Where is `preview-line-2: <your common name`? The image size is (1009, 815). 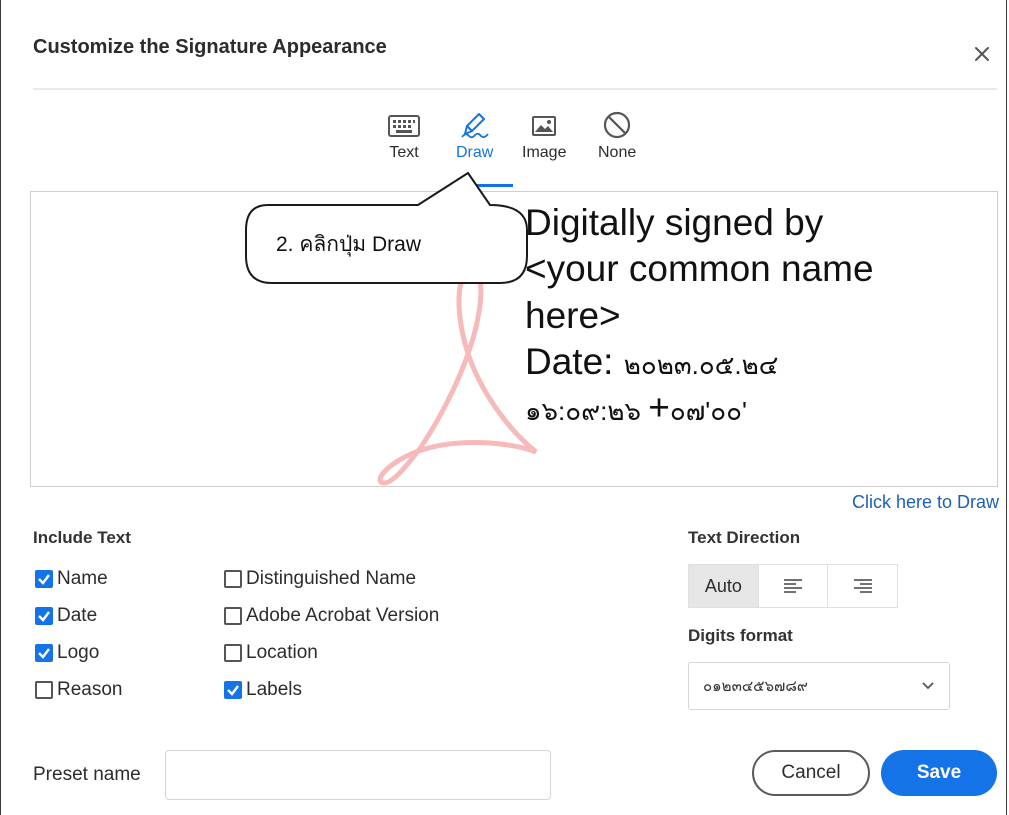 preview-line-2: <your common name is located at coordinates (699, 269).